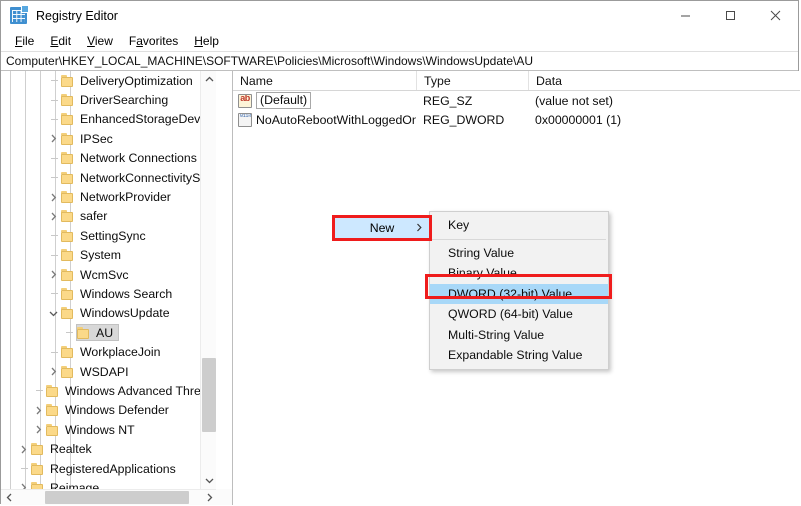 The height and width of the screenshot is (506, 801). I want to click on menu-file: File, so click(24, 41).